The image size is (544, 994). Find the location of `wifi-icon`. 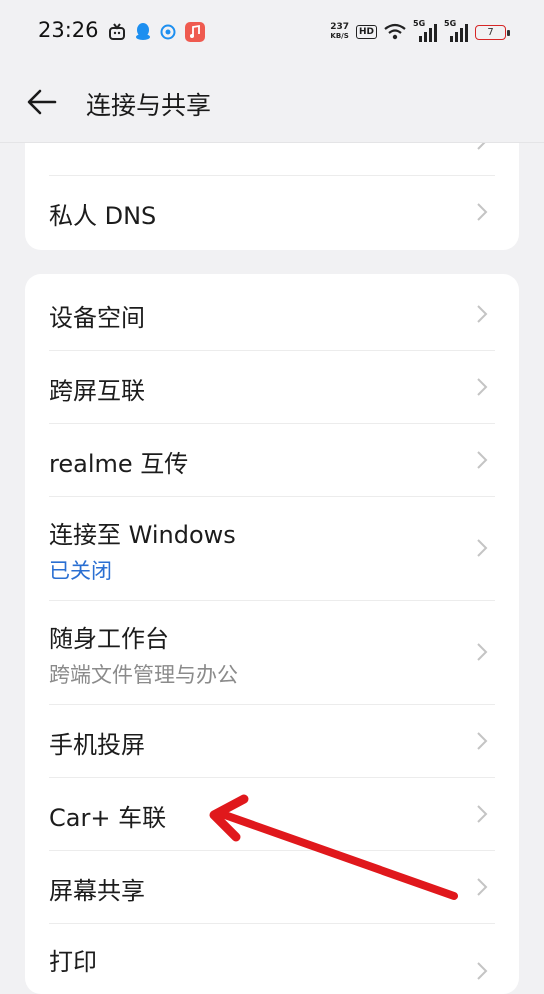

wifi-icon is located at coordinates (395, 31).